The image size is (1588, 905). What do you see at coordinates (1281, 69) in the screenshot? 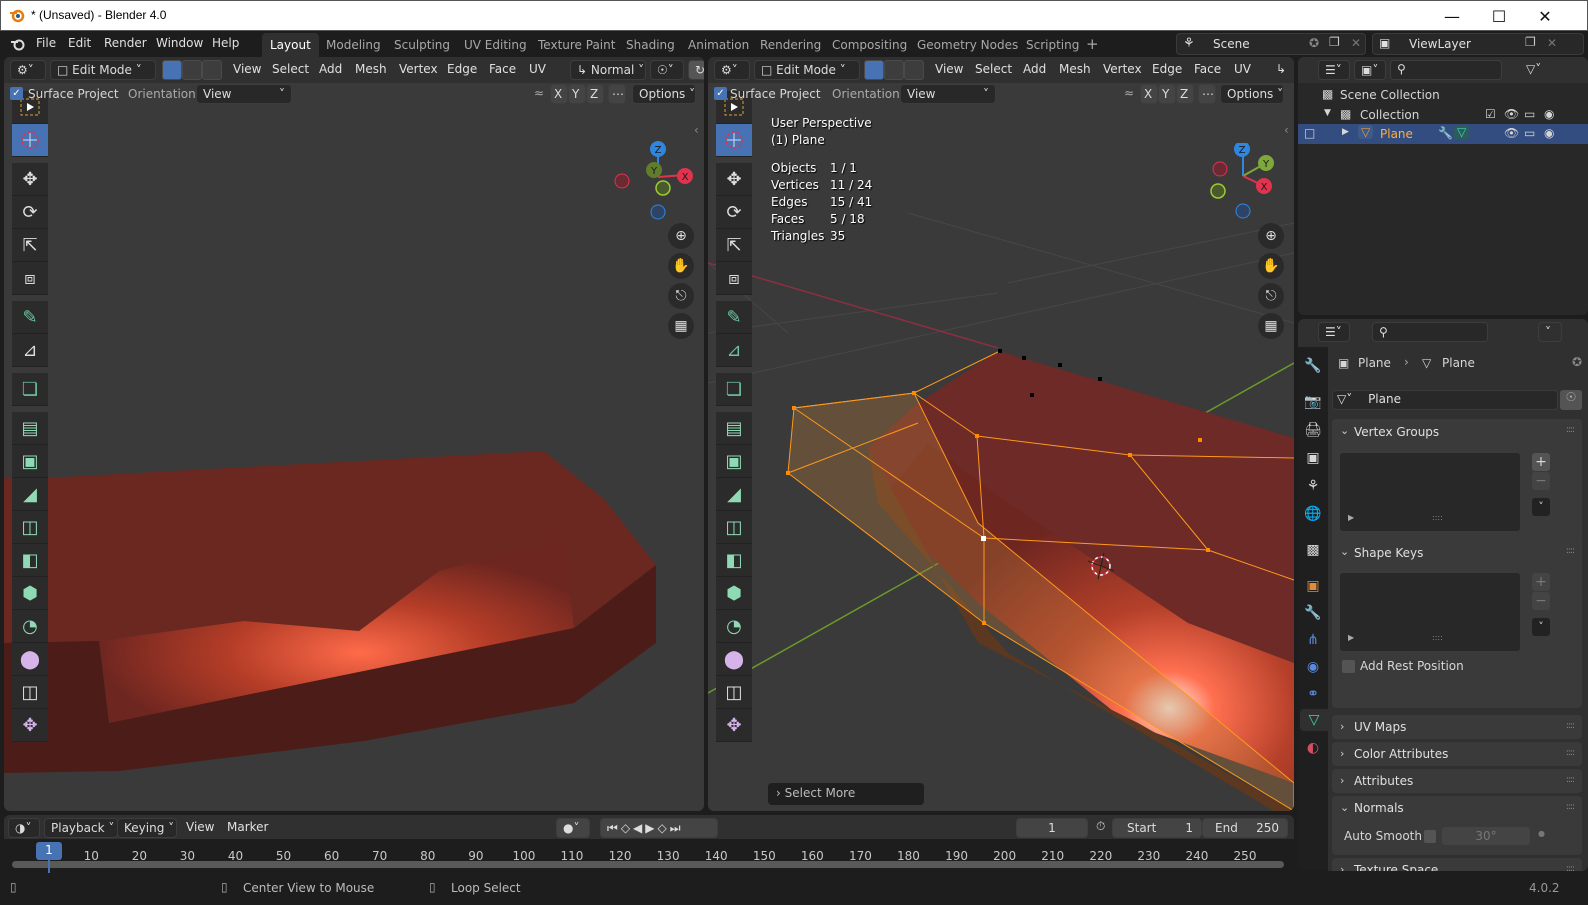
I see `transform-orientation-icon: ↳` at bounding box center [1281, 69].